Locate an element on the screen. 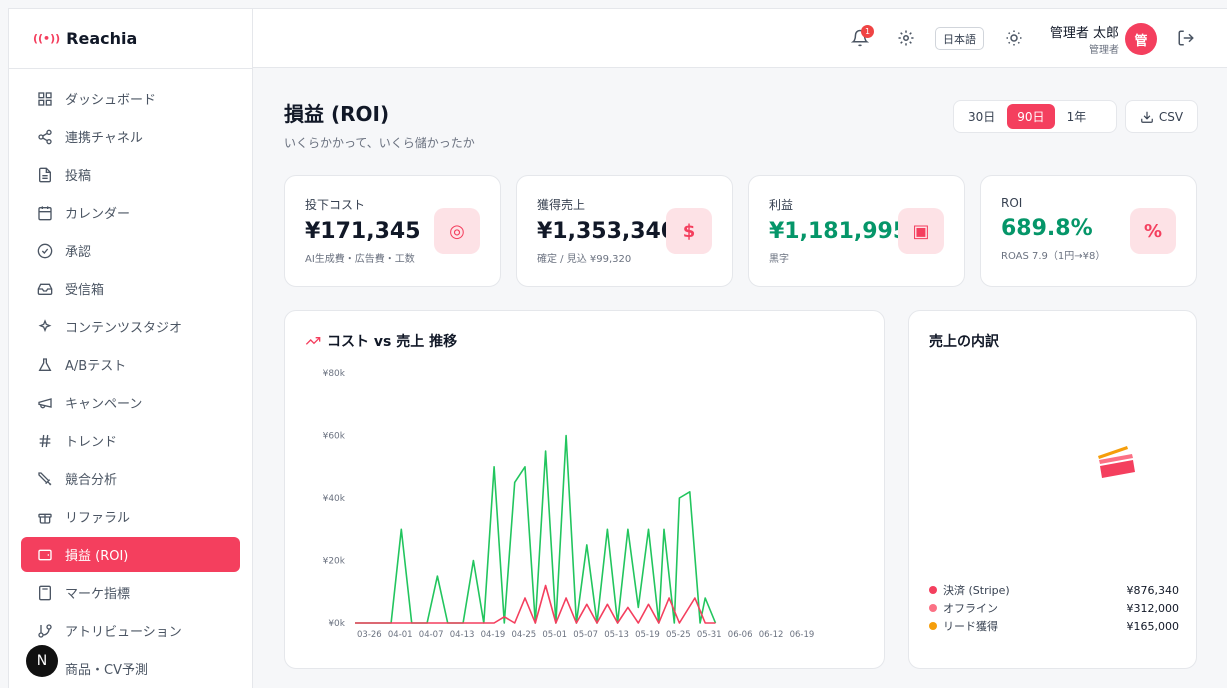 This screenshot has height=688, width=1227. page-title: 損益 (ROI) is located at coordinates (337, 114).